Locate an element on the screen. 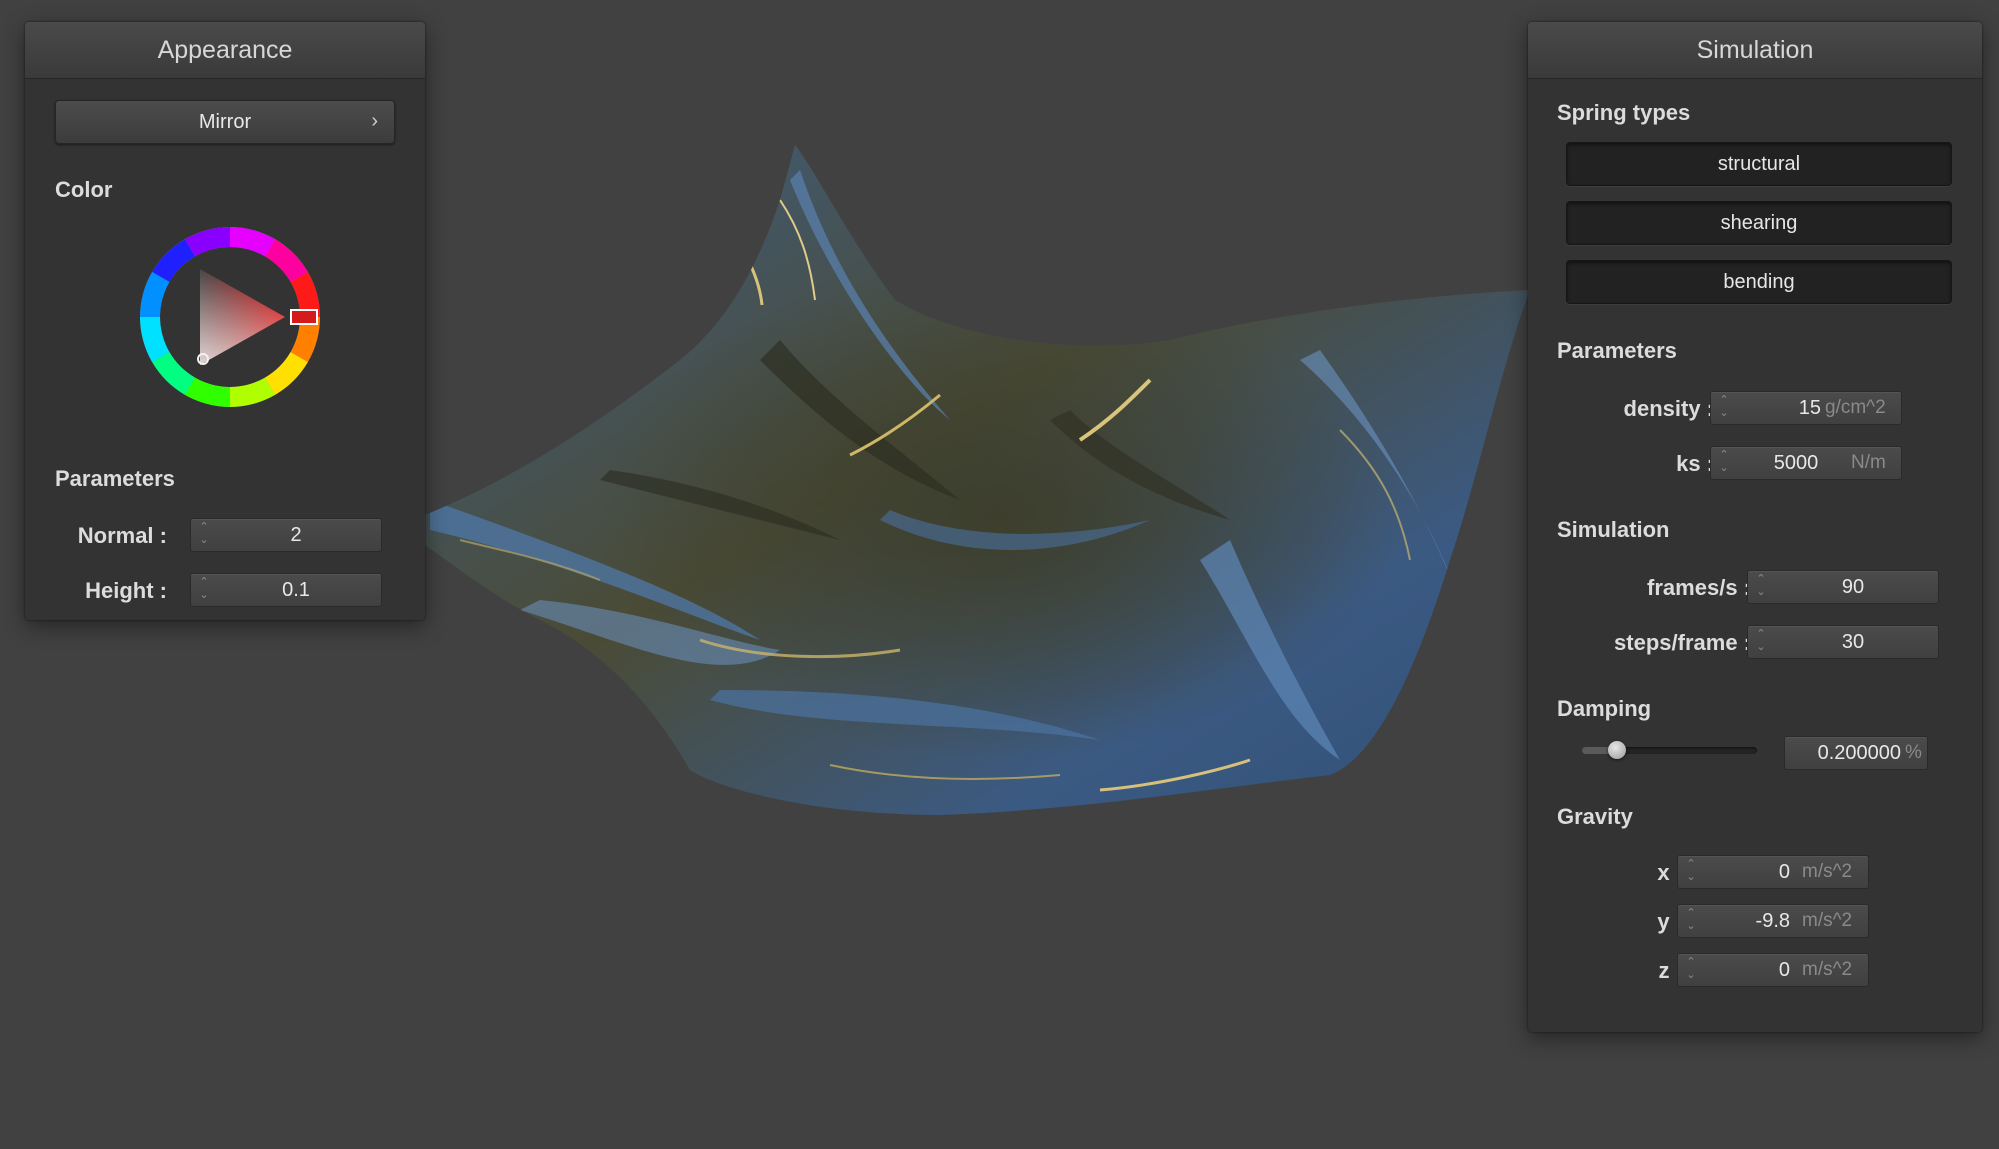 Image resolution: width=1999 pixels, height=1149 pixels. density-input: ⌃ ⌄ 15 g/cm^2 is located at coordinates (1806, 408).